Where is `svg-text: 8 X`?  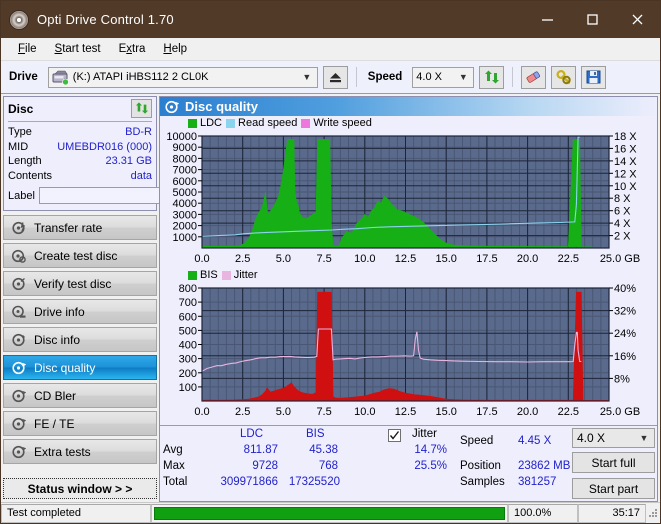 svg-text: 8 X is located at coordinates (622, 199).